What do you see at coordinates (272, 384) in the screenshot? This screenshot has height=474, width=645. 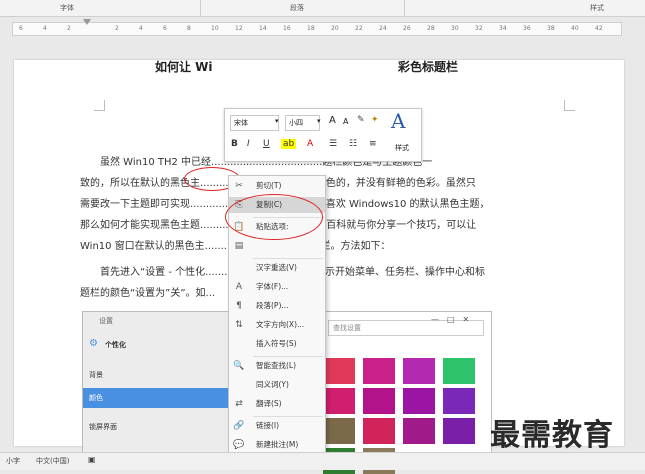 I see `context-menu-label: 同义词(Y)` at bounding box center [272, 384].